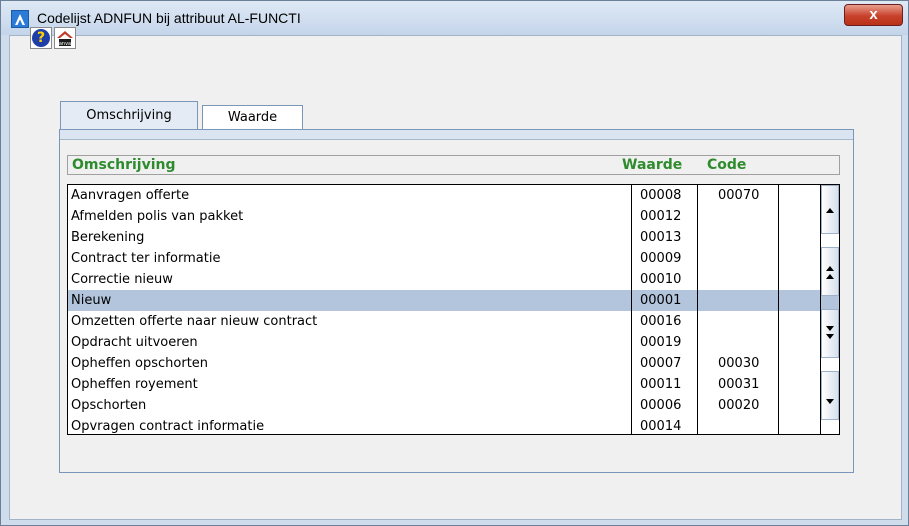 The height and width of the screenshot is (526, 909). I want to click on anva-logo-icon: anva, so click(65, 39).